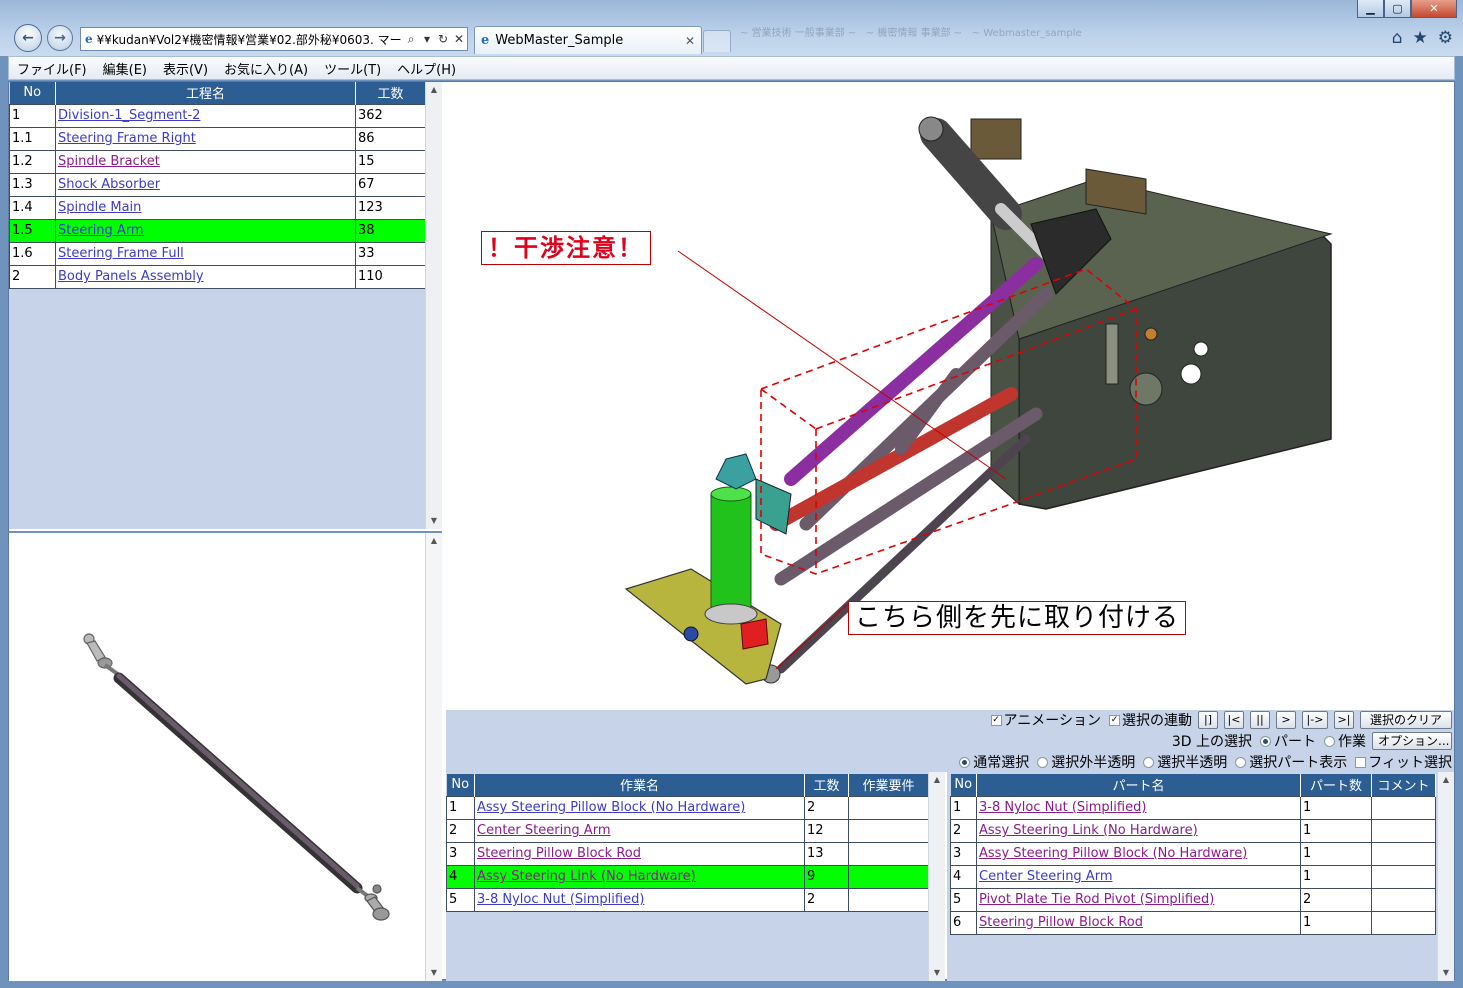 The width and height of the screenshot is (1463, 988). Describe the element at coordinates (1114, 720) in the screenshot. I see `selection-link-checkbox: ✓` at that location.